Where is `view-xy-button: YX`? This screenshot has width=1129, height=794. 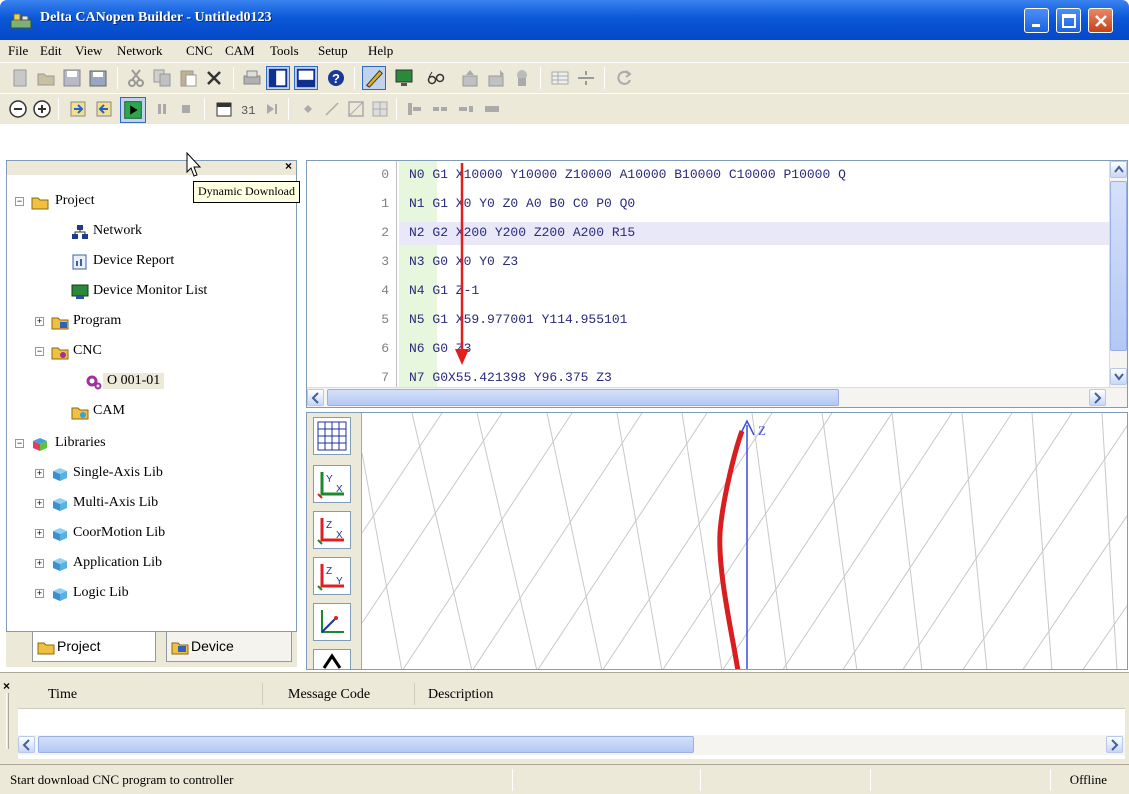
view-xy-button: YX is located at coordinates (332, 484).